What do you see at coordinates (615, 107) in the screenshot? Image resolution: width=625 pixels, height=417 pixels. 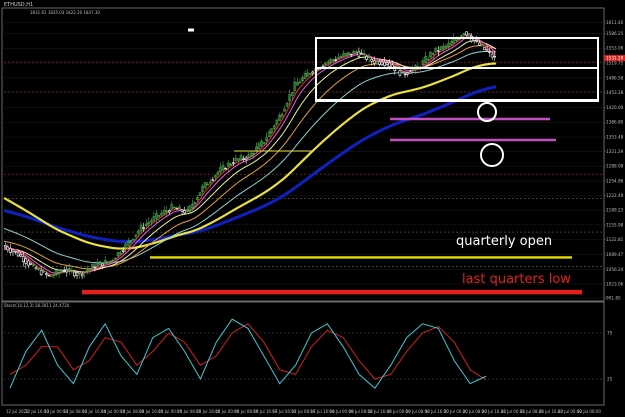 I see `price-axis-label: 1420.00` at bounding box center [615, 107].